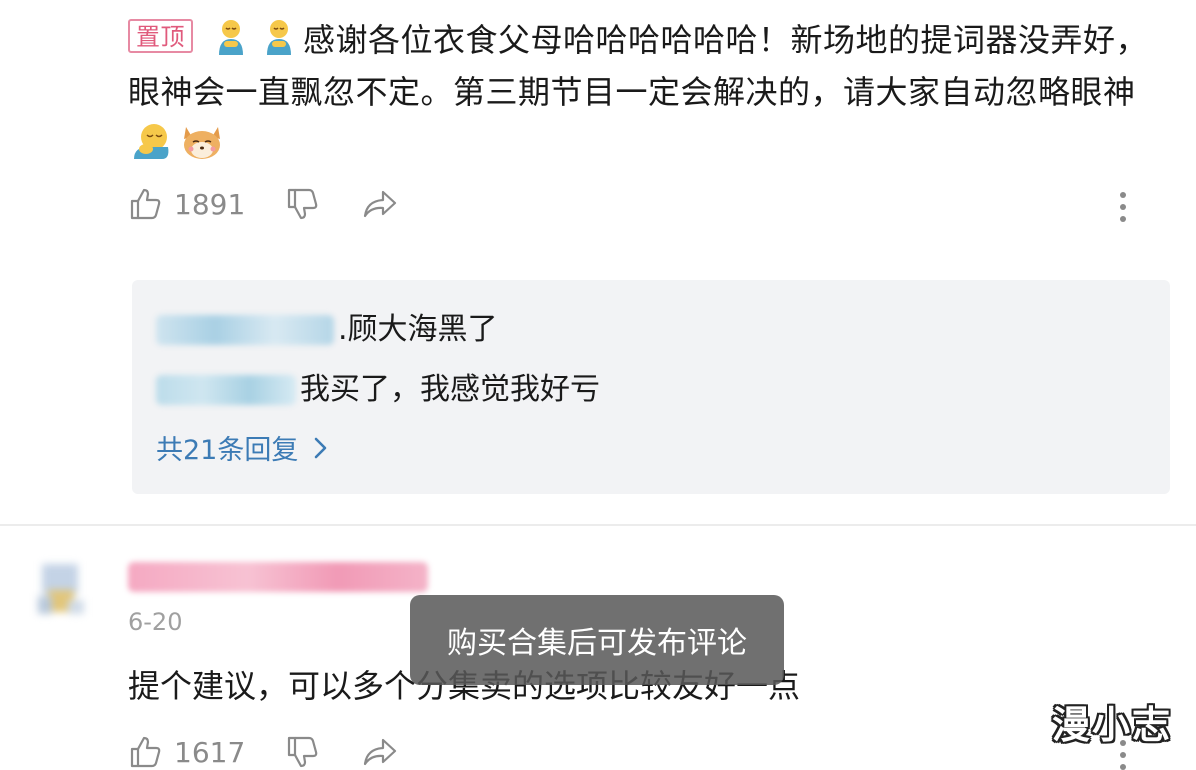 This screenshot has height=770, width=1196. I want to click on hugging-emoji-icon, so click(152, 141).